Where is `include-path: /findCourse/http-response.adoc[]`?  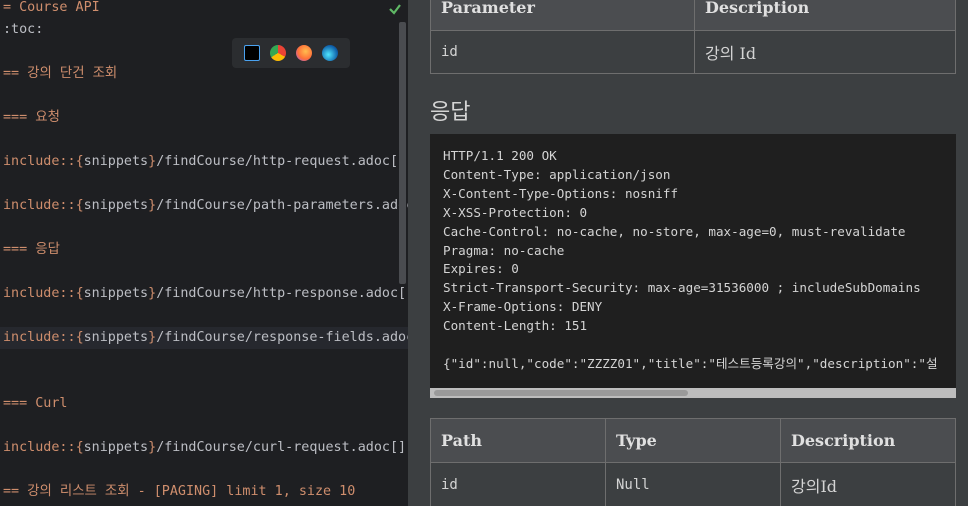 include-path: /findCourse/http-response.adoc[] is located at coordinates (282, 293).